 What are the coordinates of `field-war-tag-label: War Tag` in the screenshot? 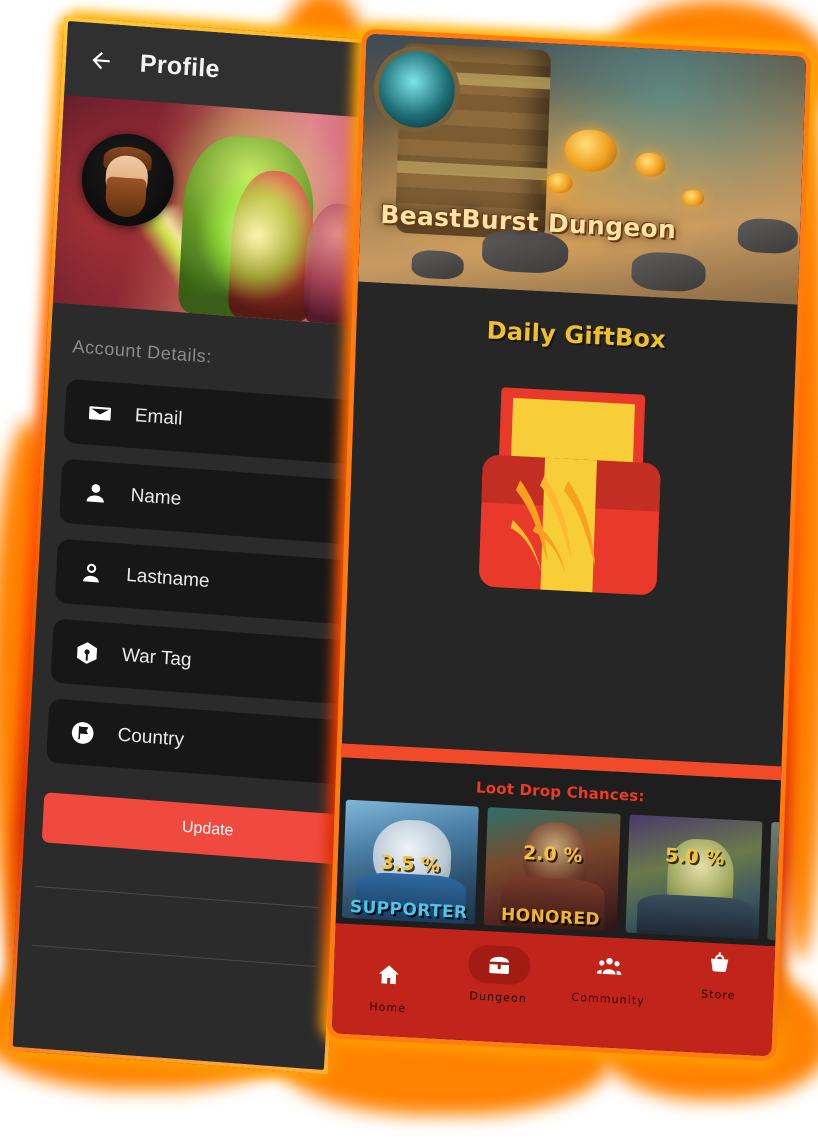 It's located at (157, 657).